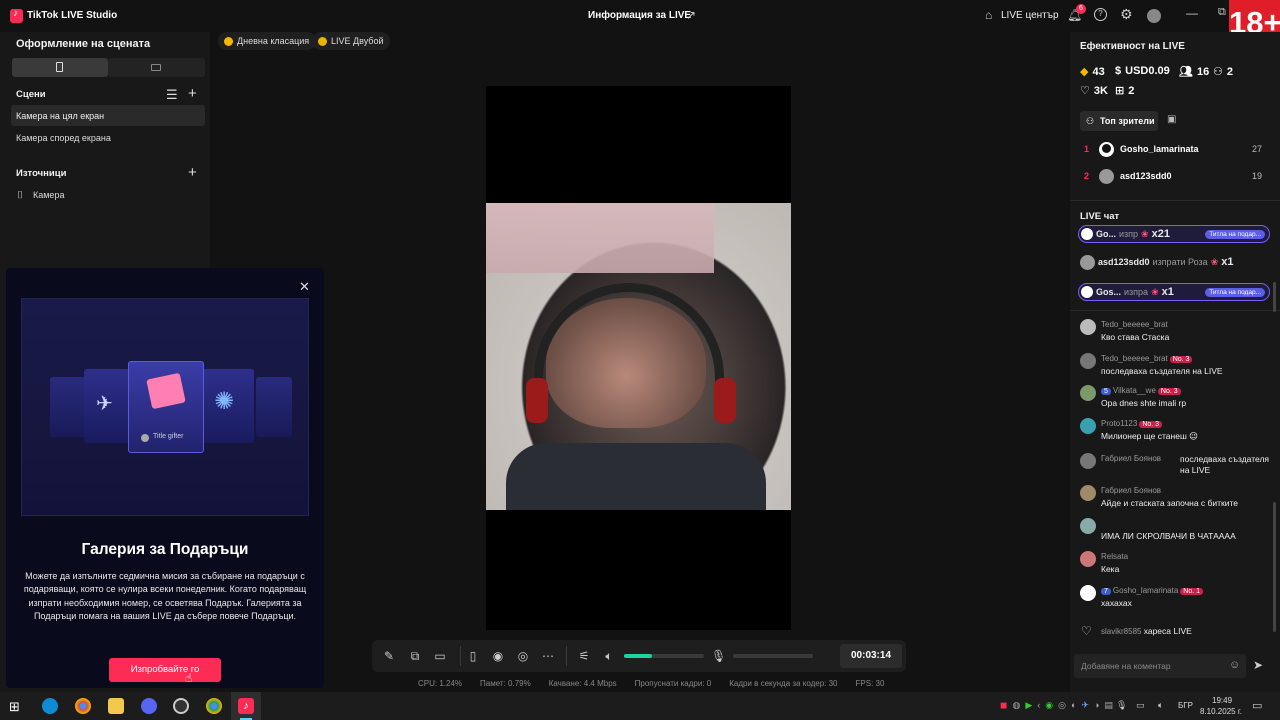  I want to click on control-bar: ✎ ⧉ ▭ ▯ ◉ ◎ ⋯ ⚟ 🔈︎ 🎙︎ 00:03:14, so click(639, 656).